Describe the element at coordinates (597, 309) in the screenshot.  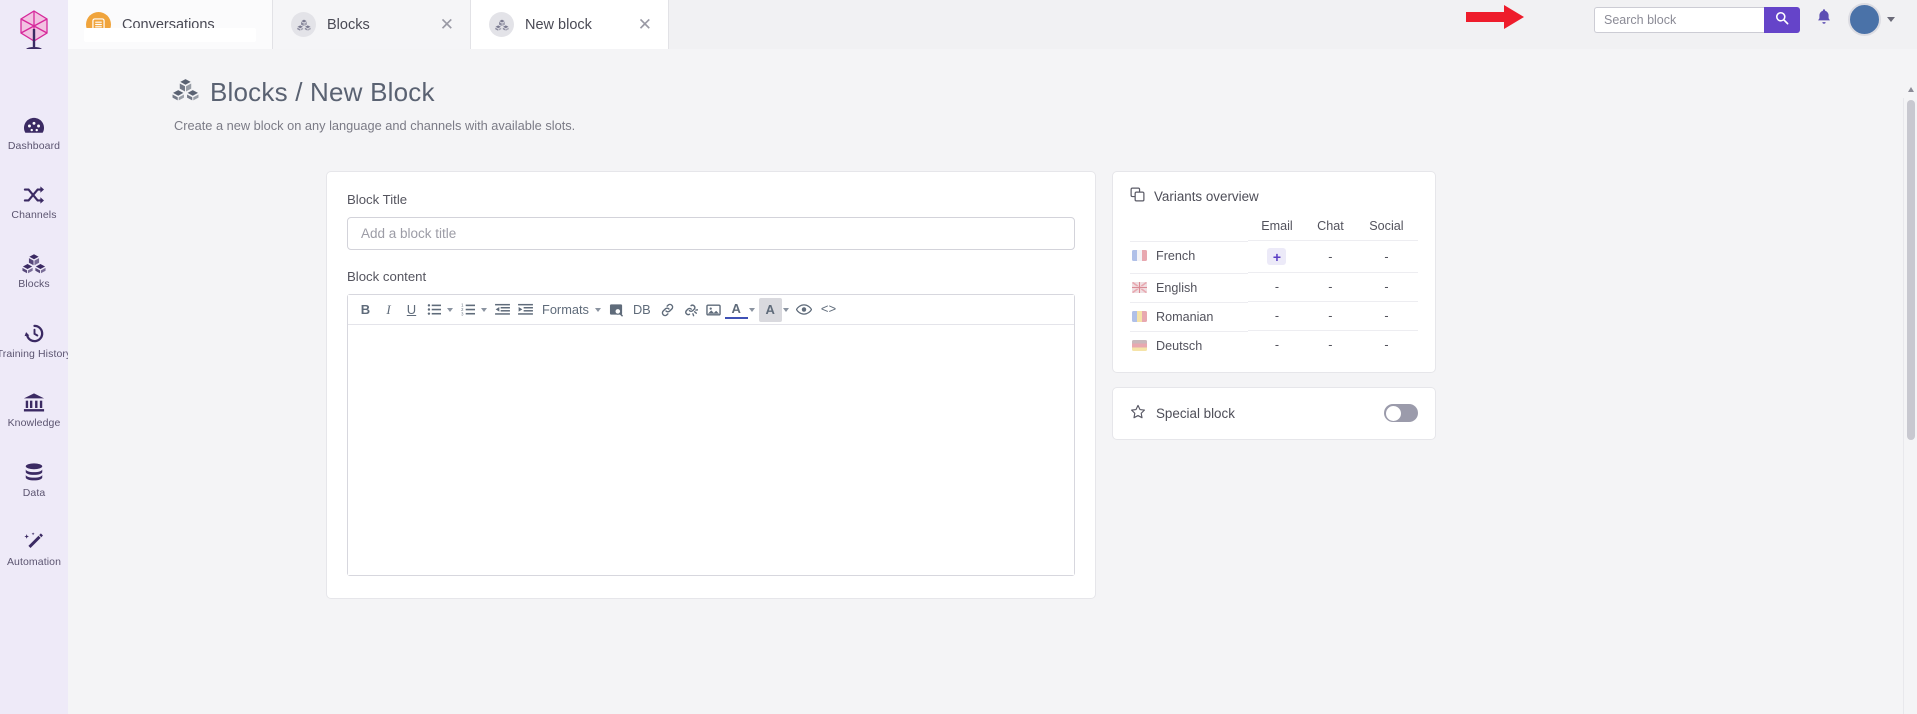
I see `formats-caret-icon` at that location.